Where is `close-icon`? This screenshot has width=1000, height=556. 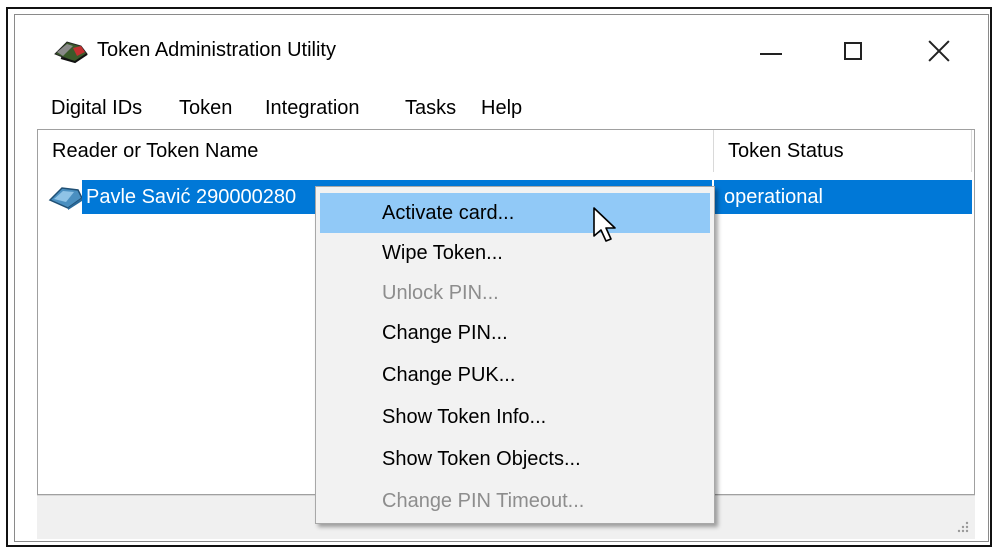 close-icon is located at coordinates (939, 51).